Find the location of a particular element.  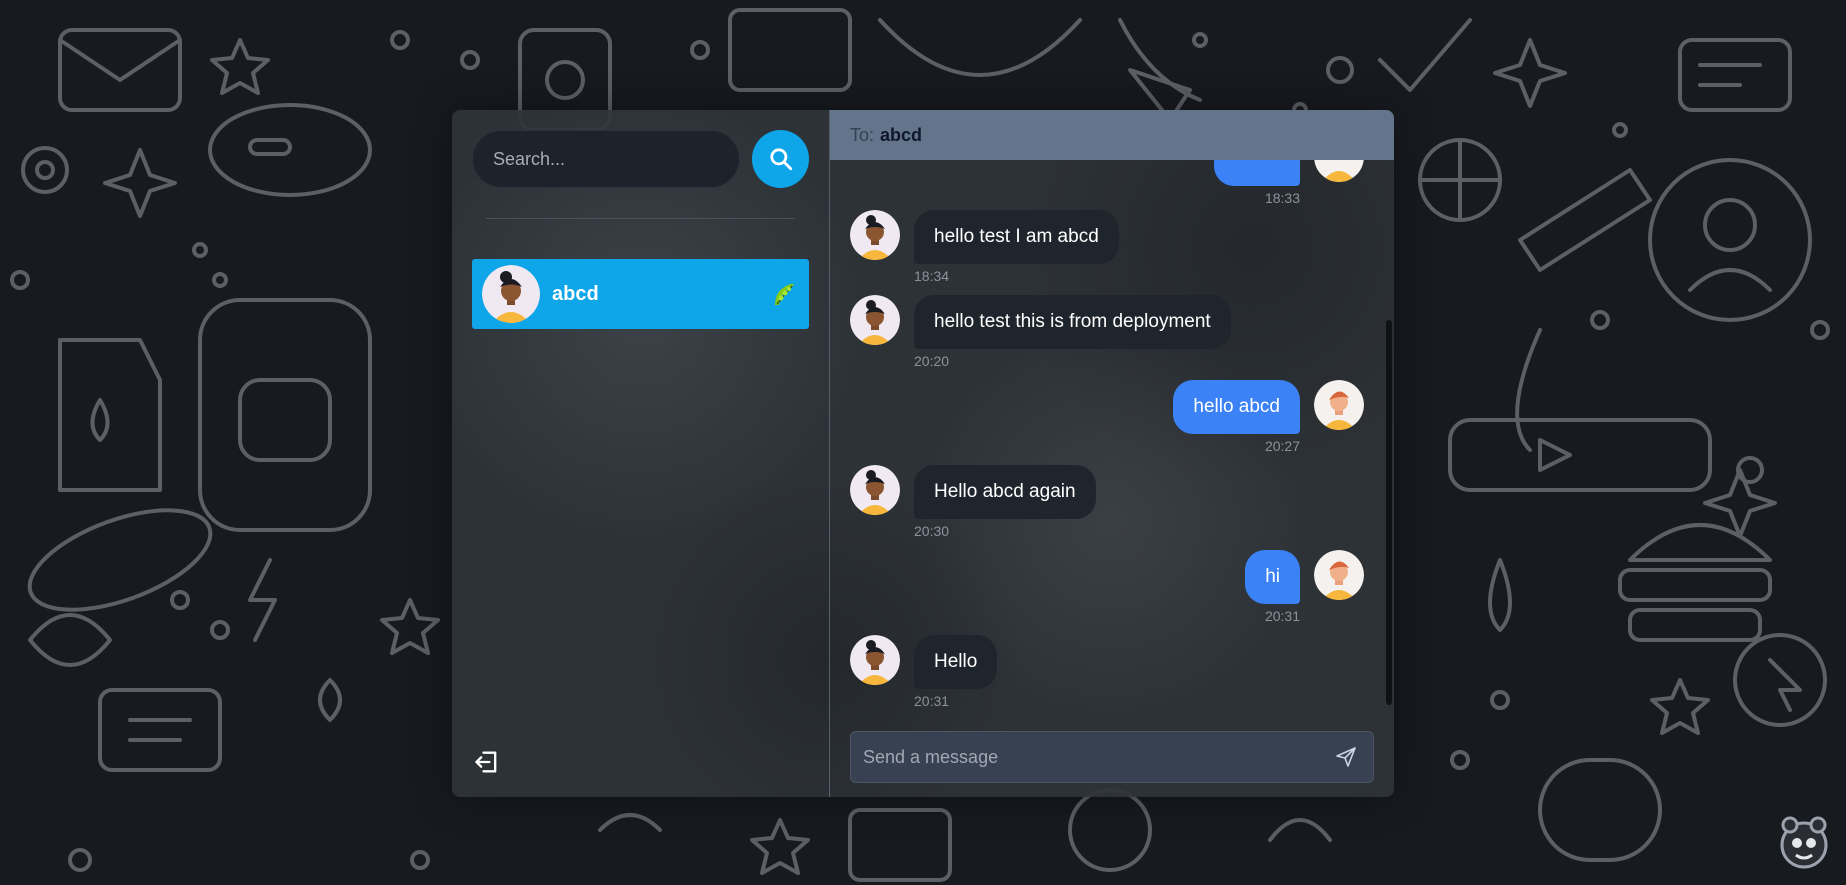

message: Hello abcd again 20:30 is located at coordinates (1107, 502).